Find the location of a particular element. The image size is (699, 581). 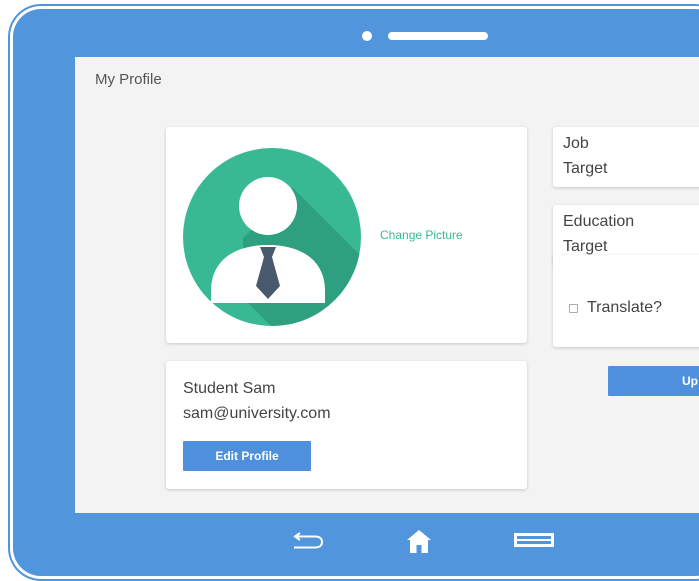

recent-apps-icon is located at coordinates (534, 540).